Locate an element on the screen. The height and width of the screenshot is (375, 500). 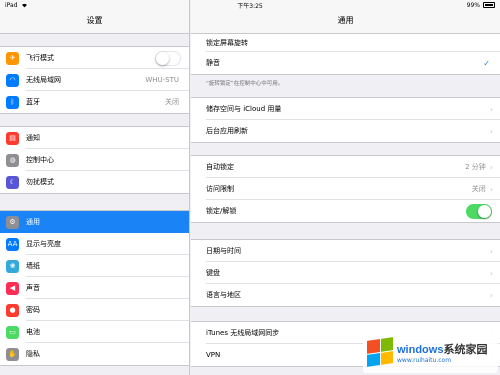
windows-logo-icon is located at coordinates (380, 352).